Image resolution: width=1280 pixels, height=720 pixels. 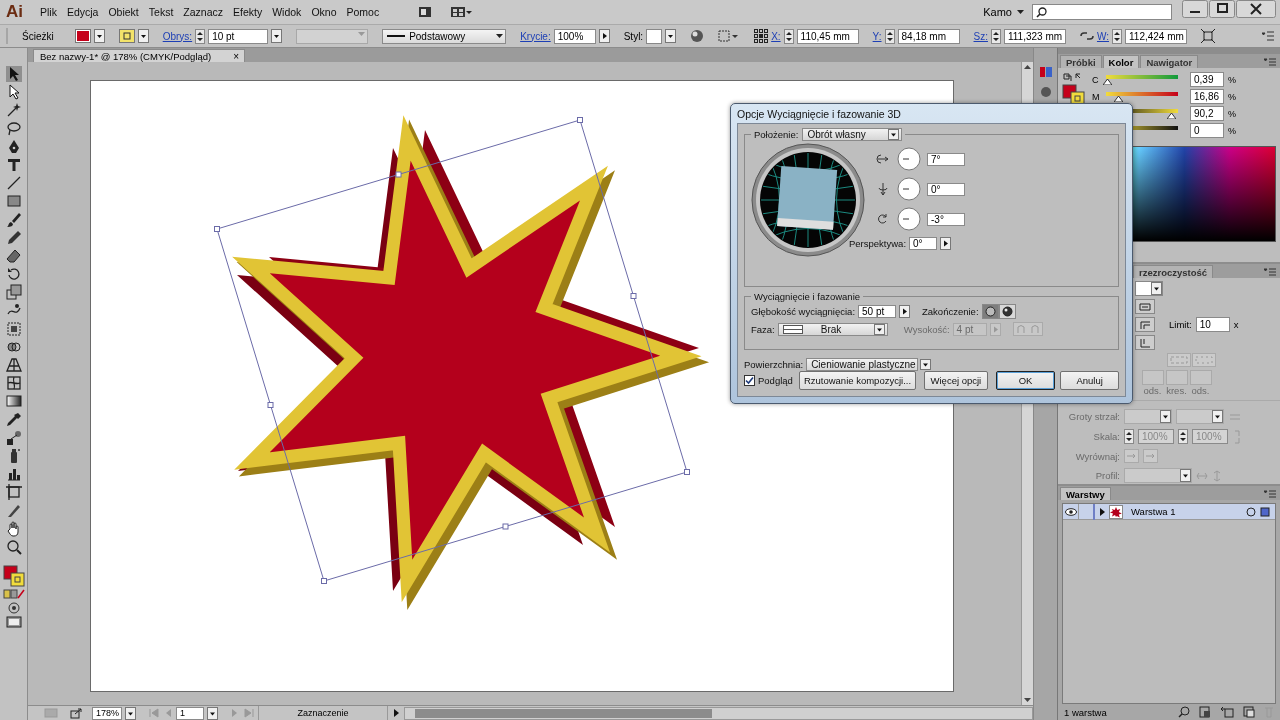 What do you see at coordinates (775, 380) in the screenshot?
I see `checkbox-label: Podgląd` at bounding box center [775, 380].